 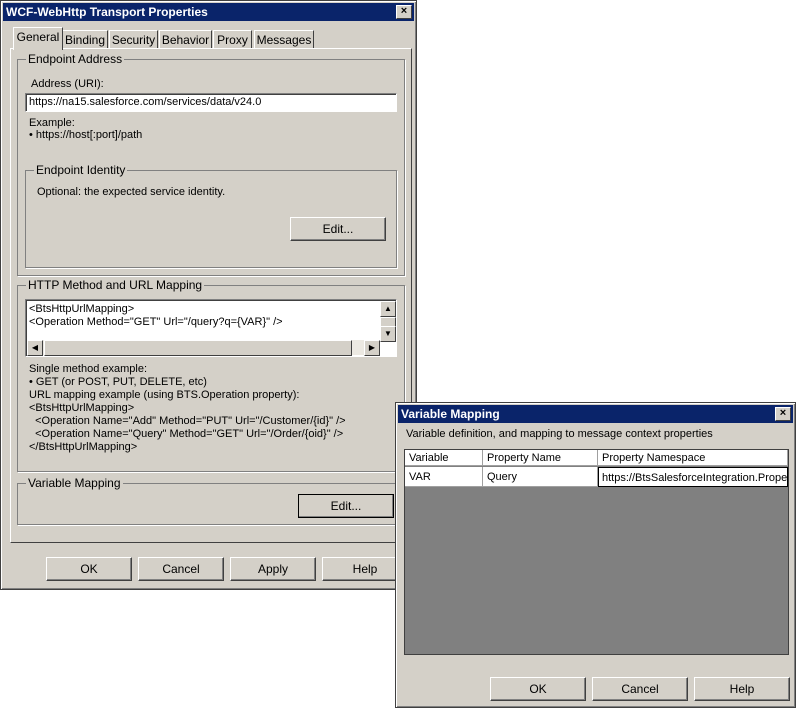 I want to click on scroll-up-icon: ▲, so click(x=388, y=308).